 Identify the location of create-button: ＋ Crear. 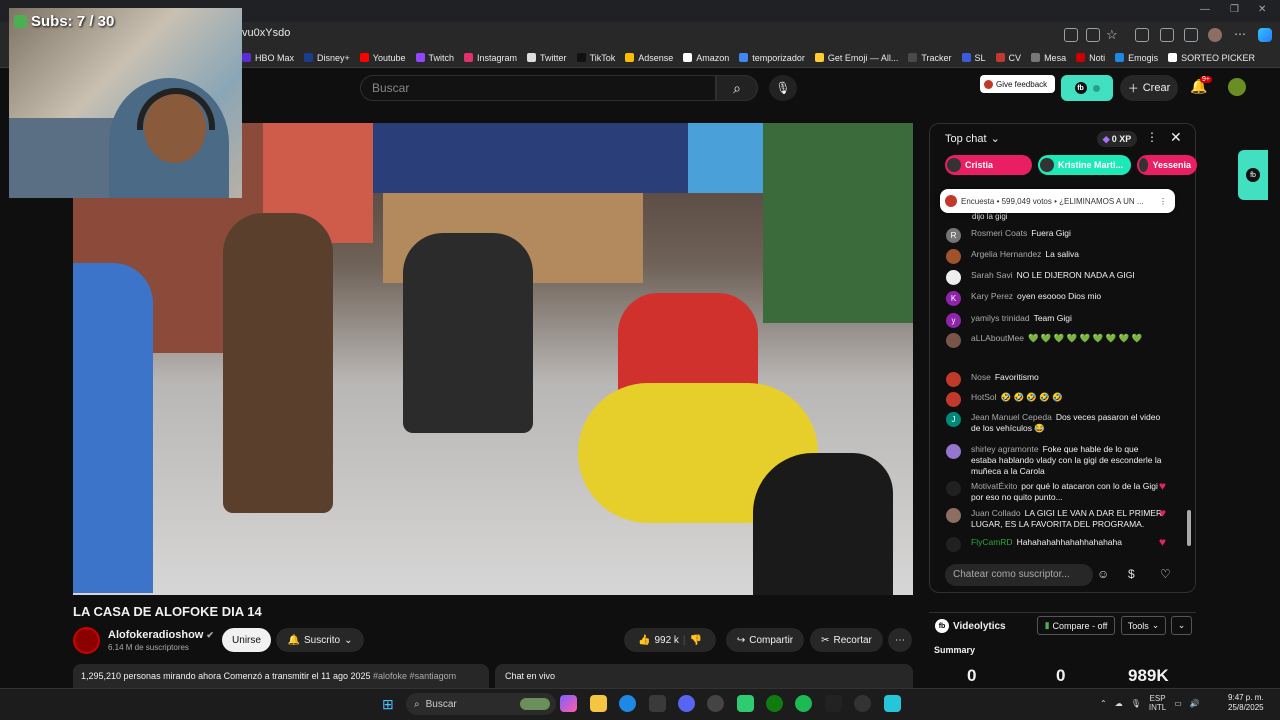
(1149, 88).